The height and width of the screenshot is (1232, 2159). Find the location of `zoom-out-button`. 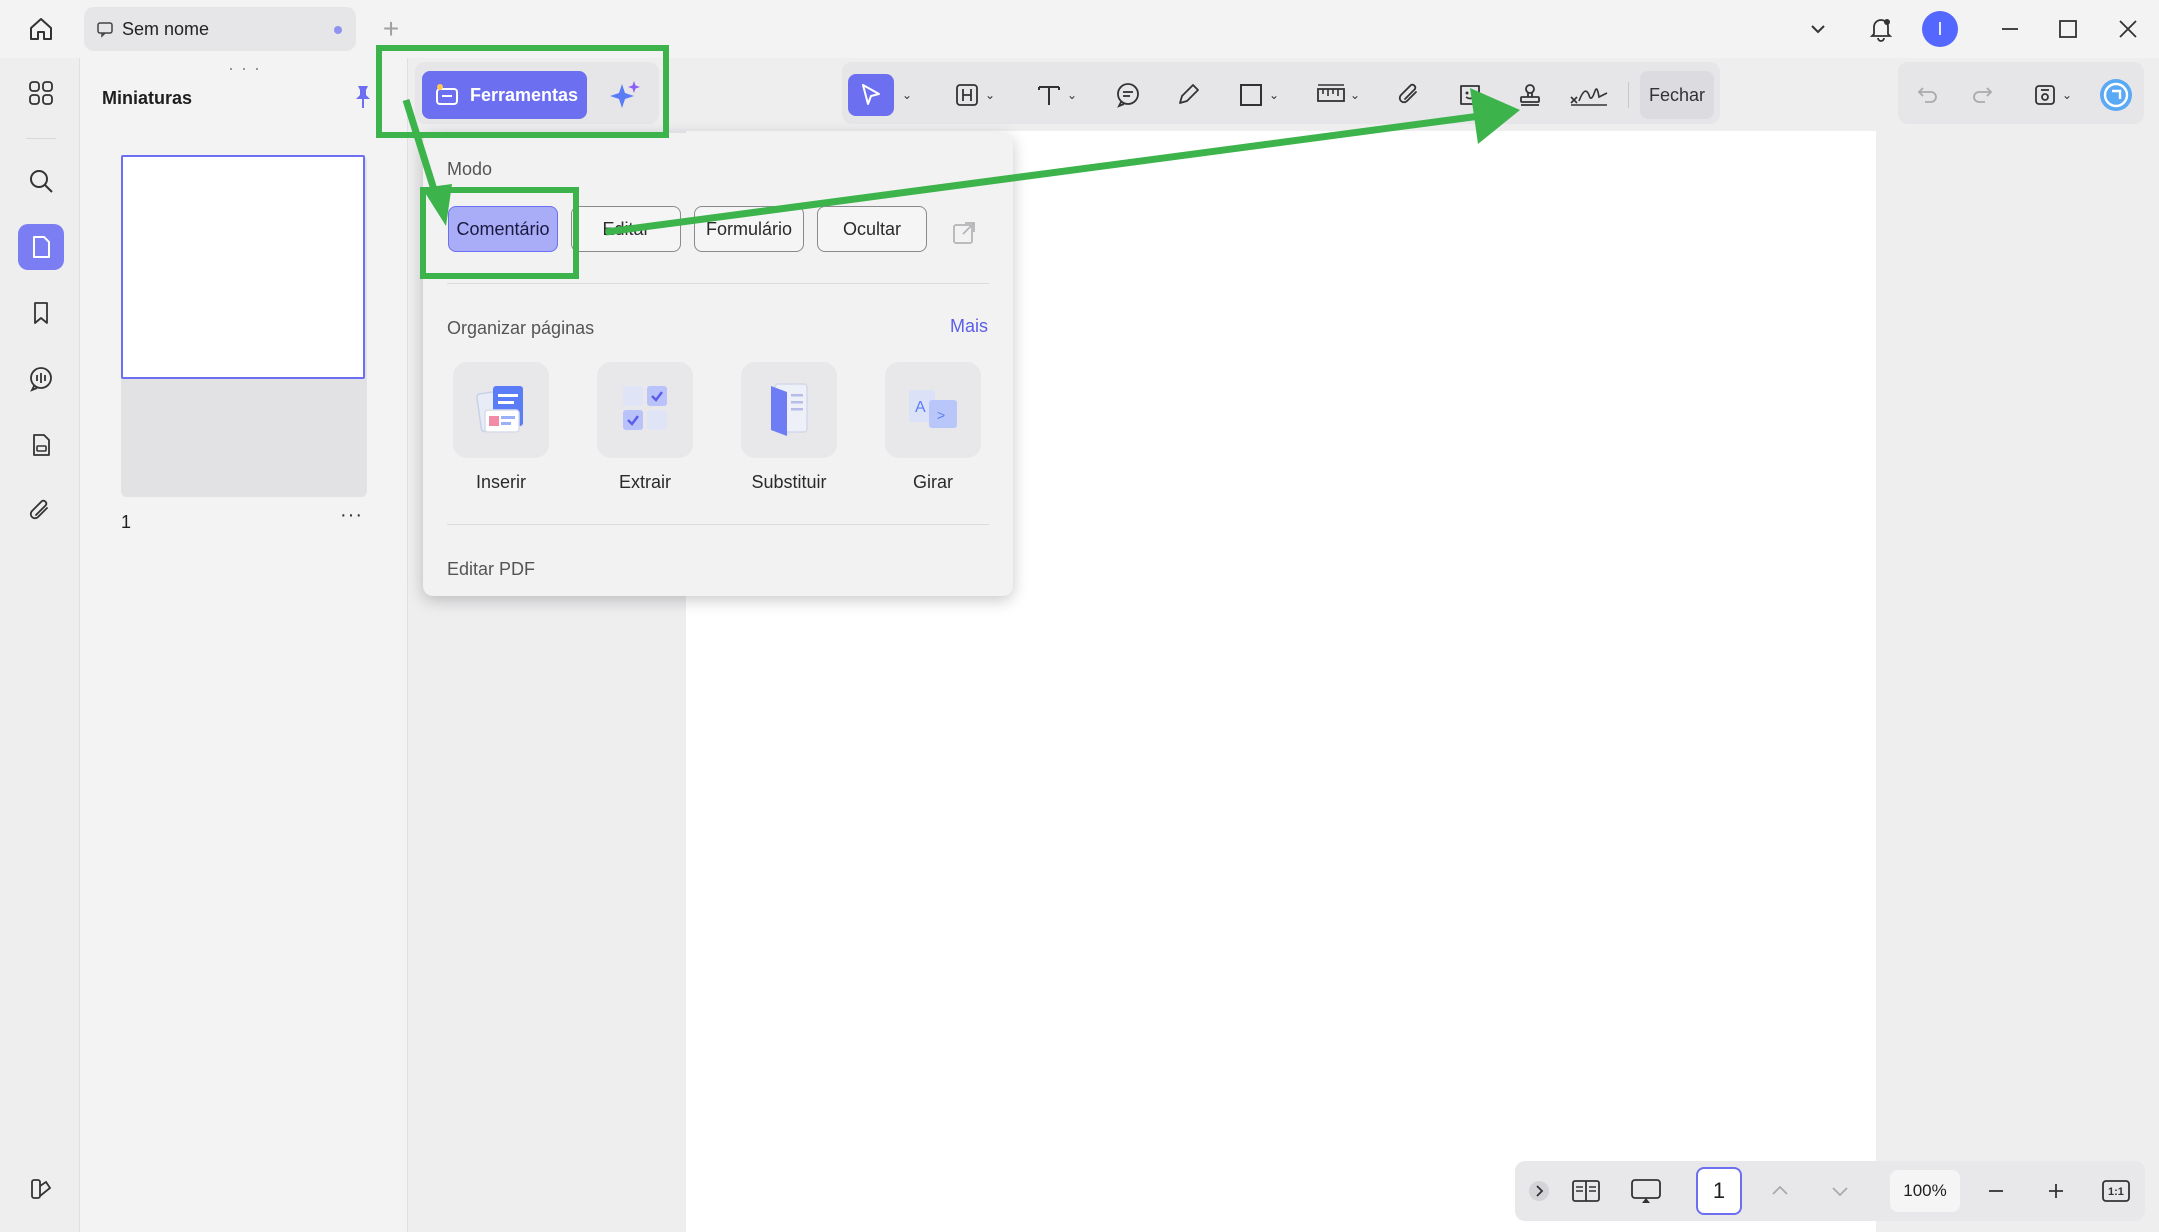

zoom-out-button is located at coordinates (1996, 1191).